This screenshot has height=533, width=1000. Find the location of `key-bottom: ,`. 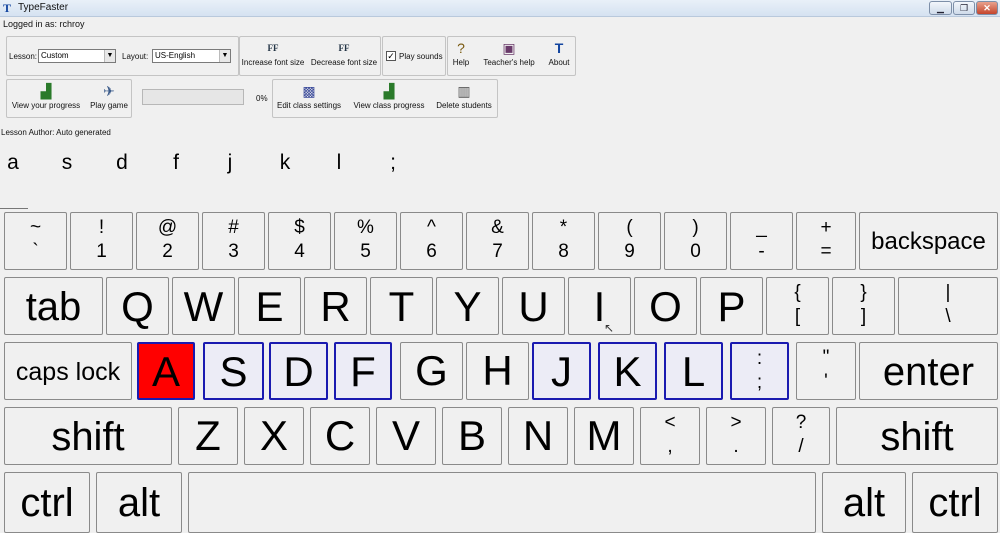

key-bottom: , is located at coordinates (670, 446).